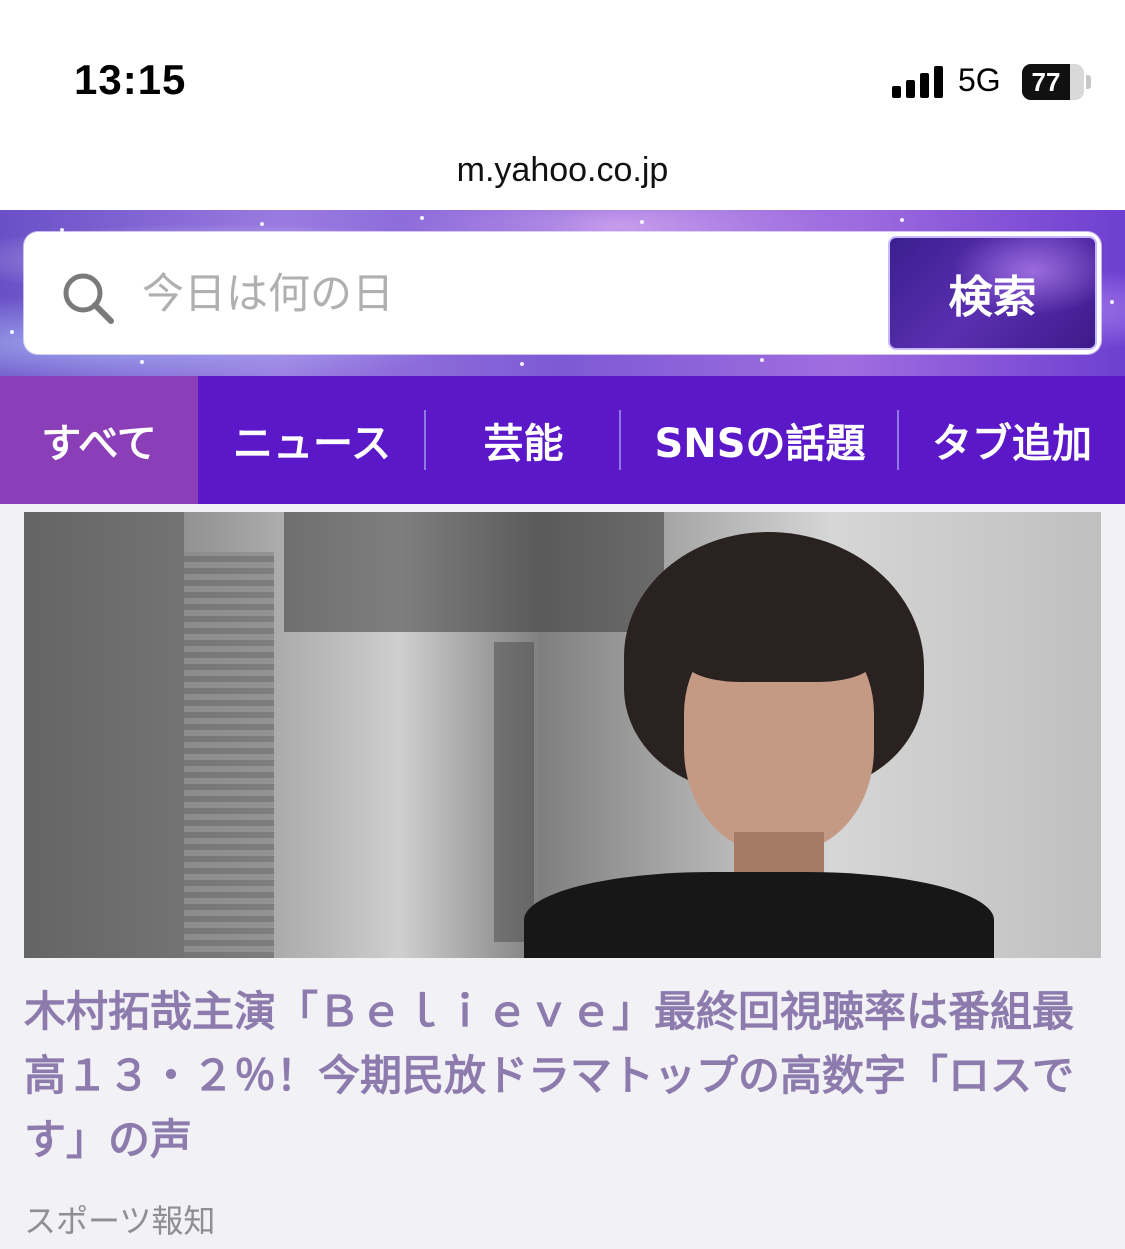 The height and width of the screenshot is (1249, 1125). I want to click on tab-label: 芸能, so click(523, 444).